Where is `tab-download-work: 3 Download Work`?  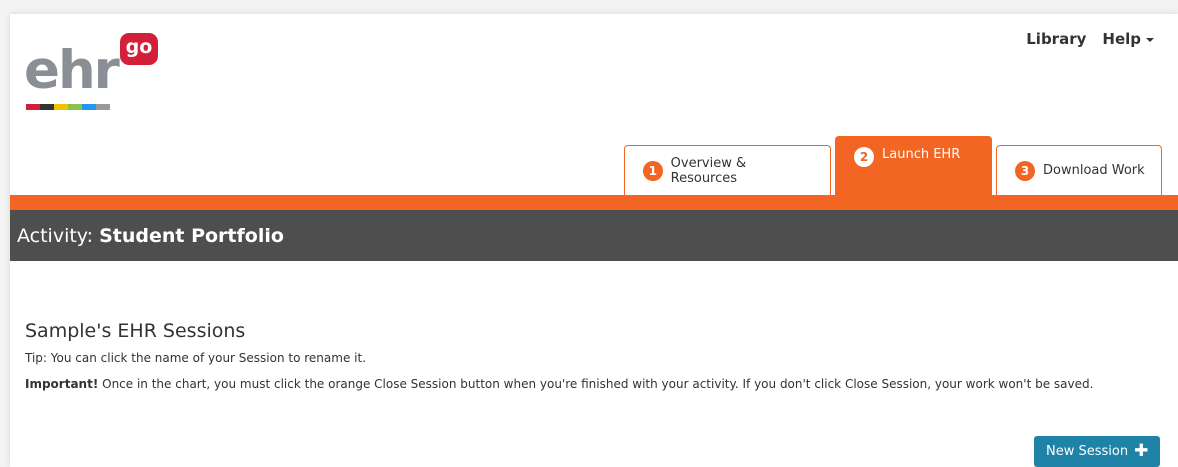
tab-download-work: 3 Download Work is located at coordinates (1079, 170).